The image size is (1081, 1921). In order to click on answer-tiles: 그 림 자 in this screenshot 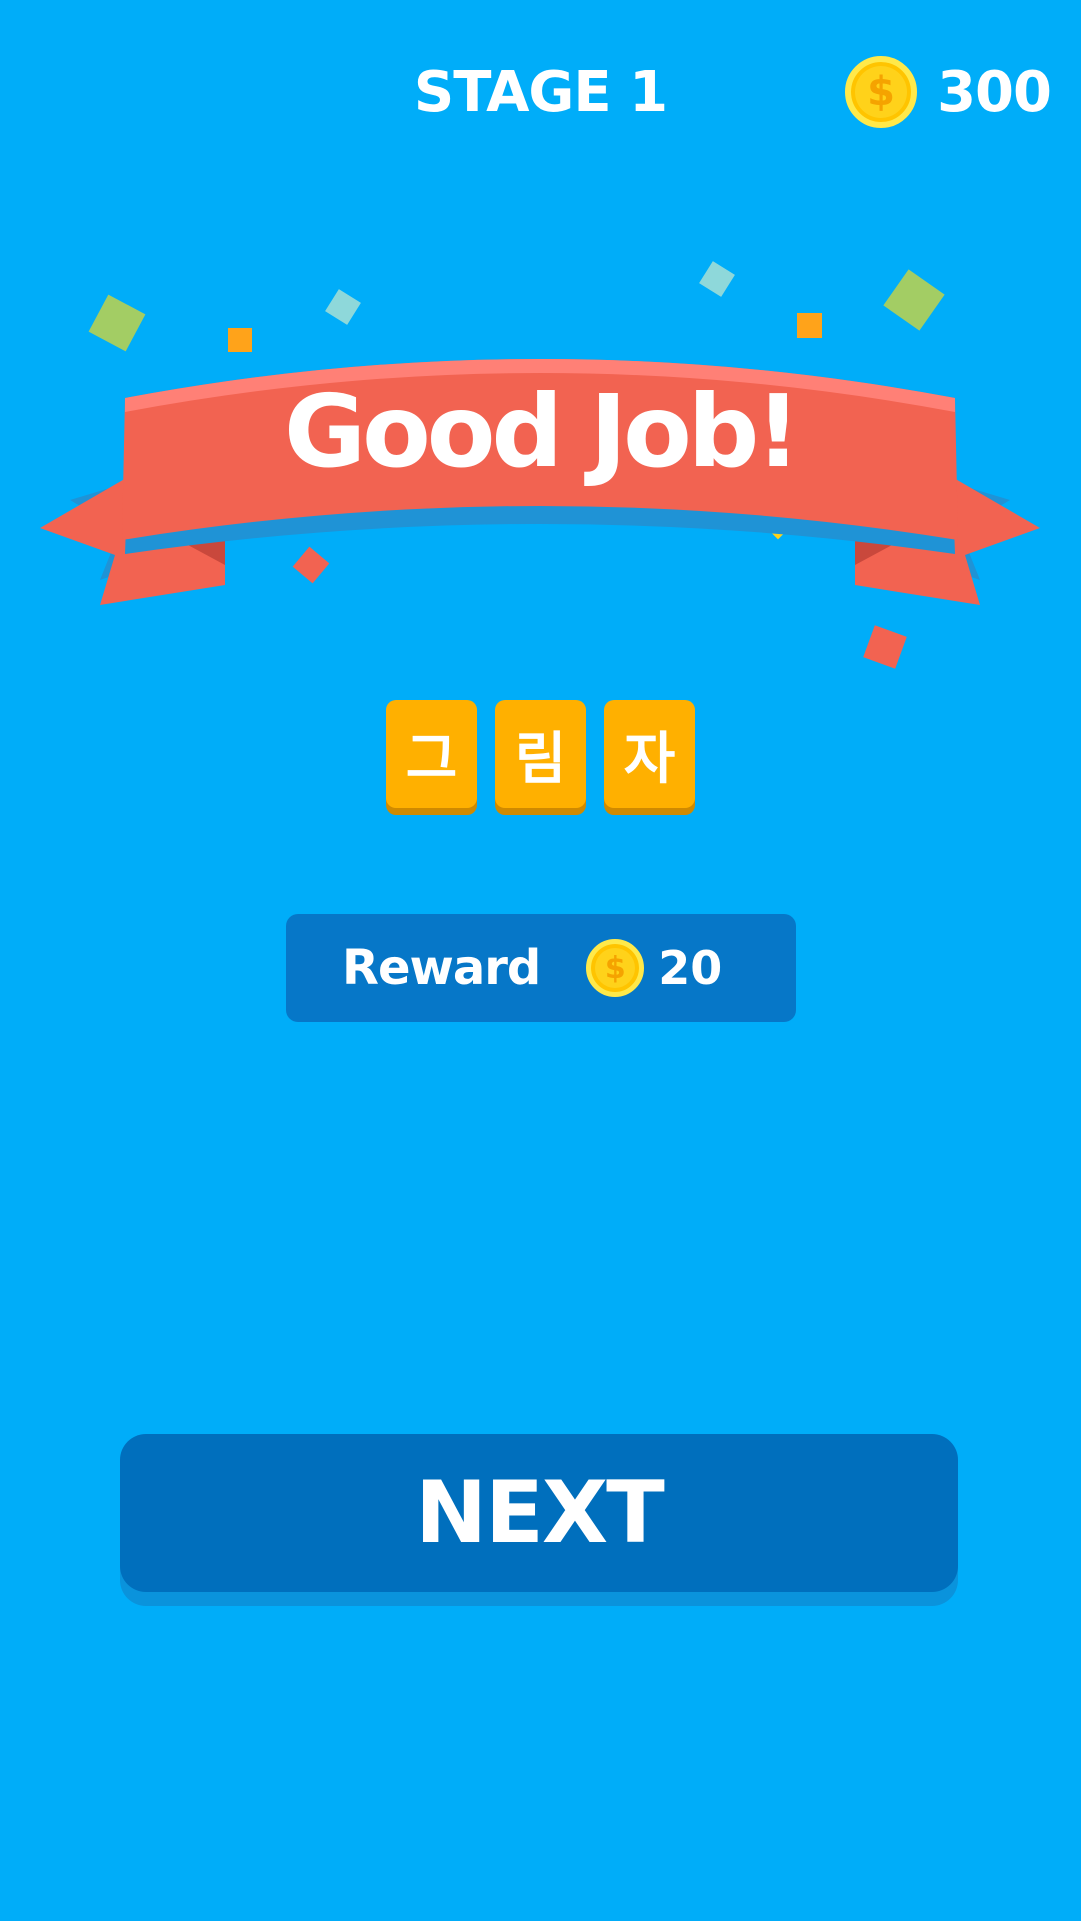, I will do `click(540, 754)`.